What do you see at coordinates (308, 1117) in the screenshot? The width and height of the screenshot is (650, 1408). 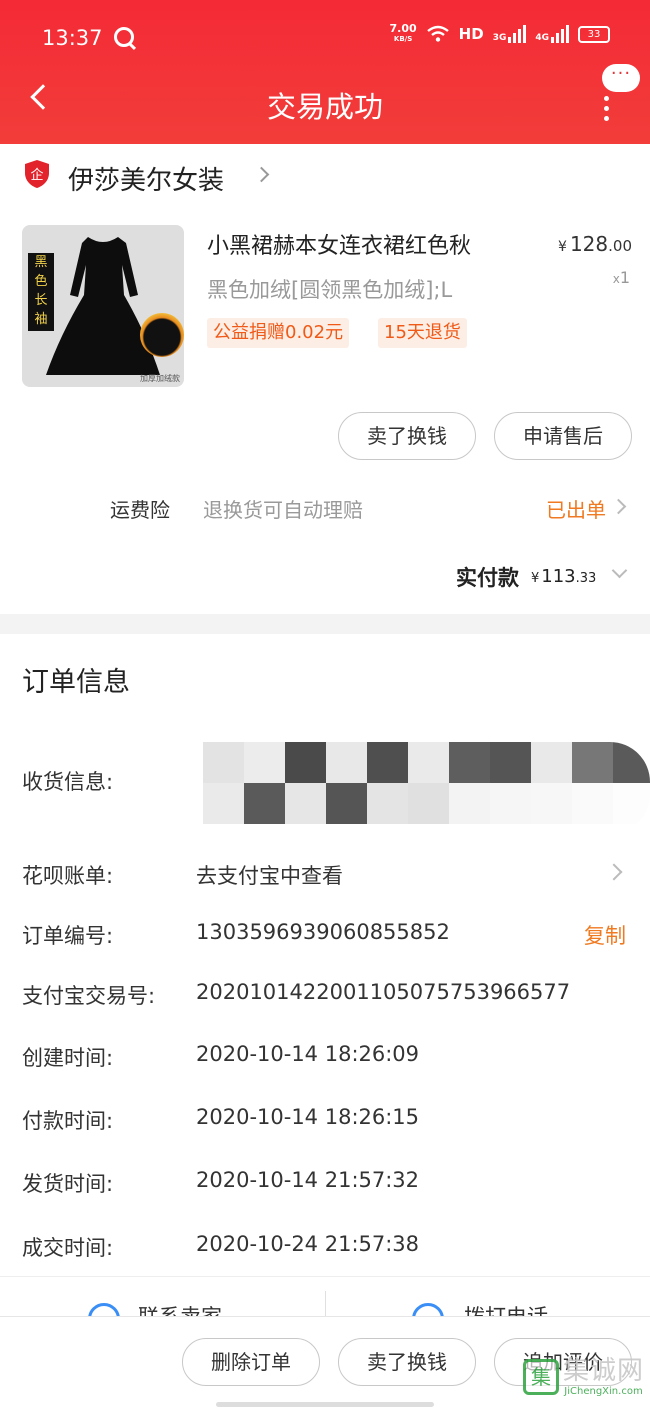 I see `paid-time-value: 2020-10-14 18:26:15` at bounding box center [308, 1117].